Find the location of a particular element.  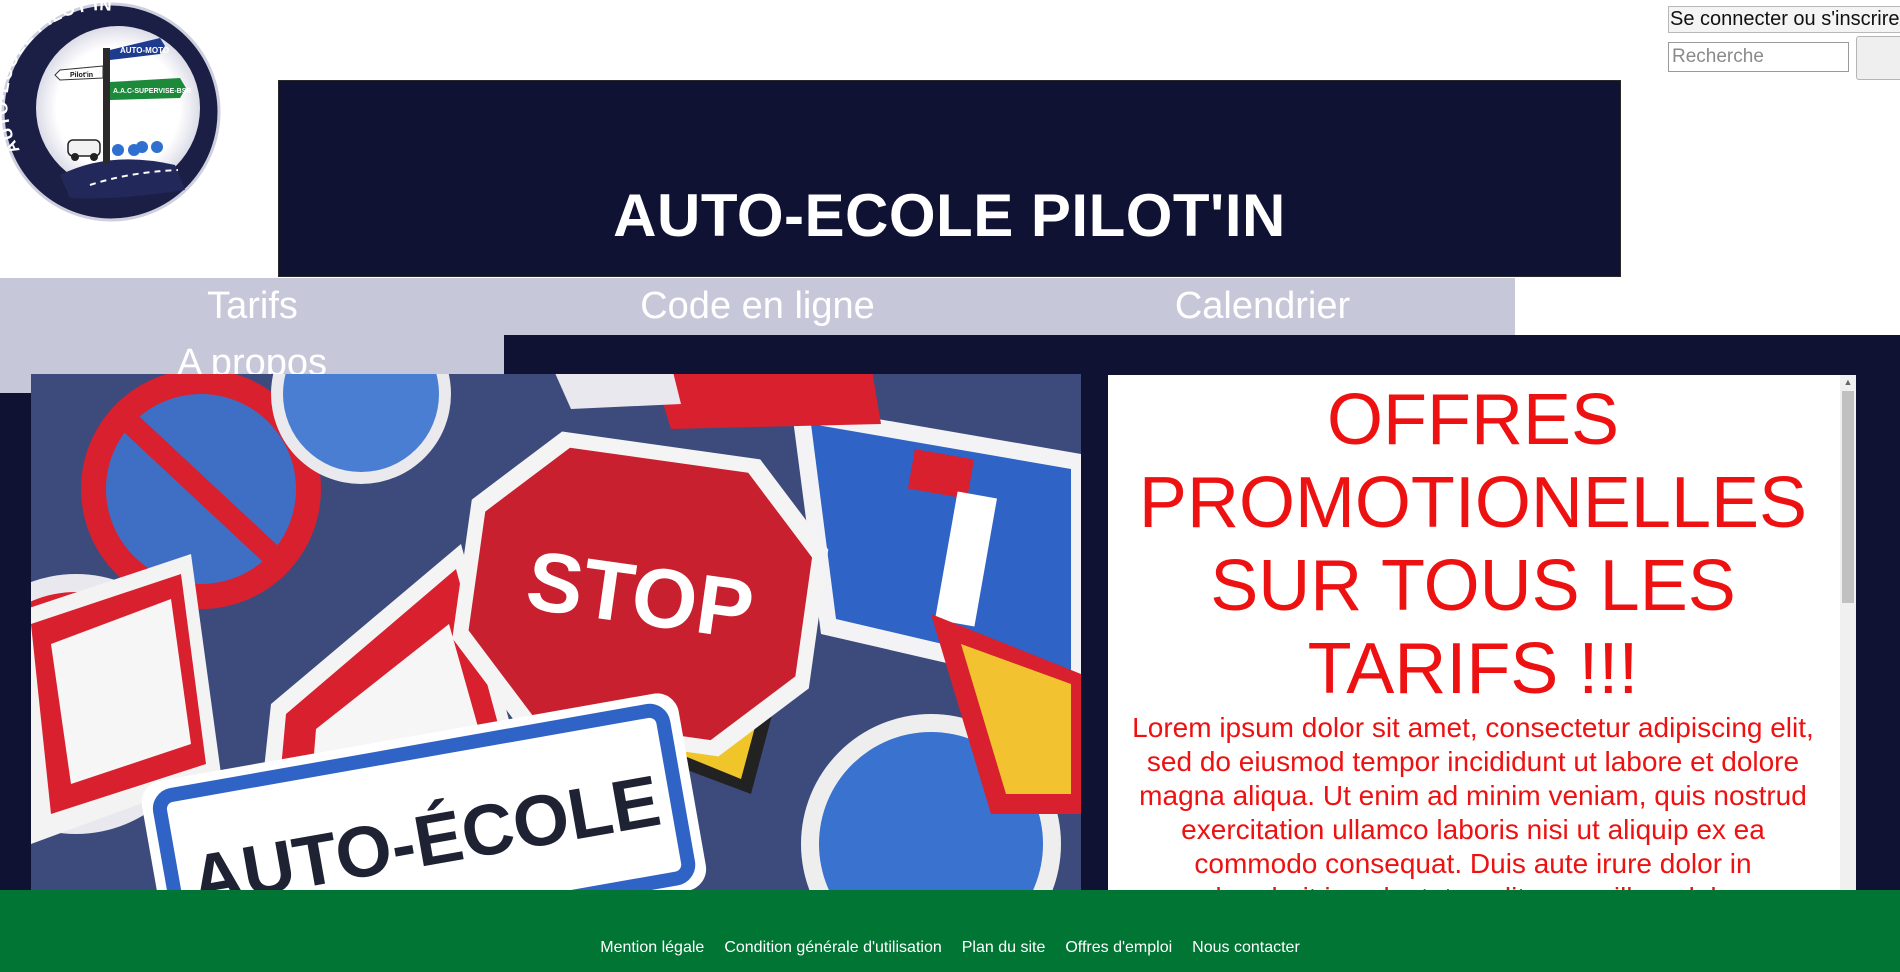

footer-link-offres-emploi: Offres d'emploi is located at coordinates (1118, 948).